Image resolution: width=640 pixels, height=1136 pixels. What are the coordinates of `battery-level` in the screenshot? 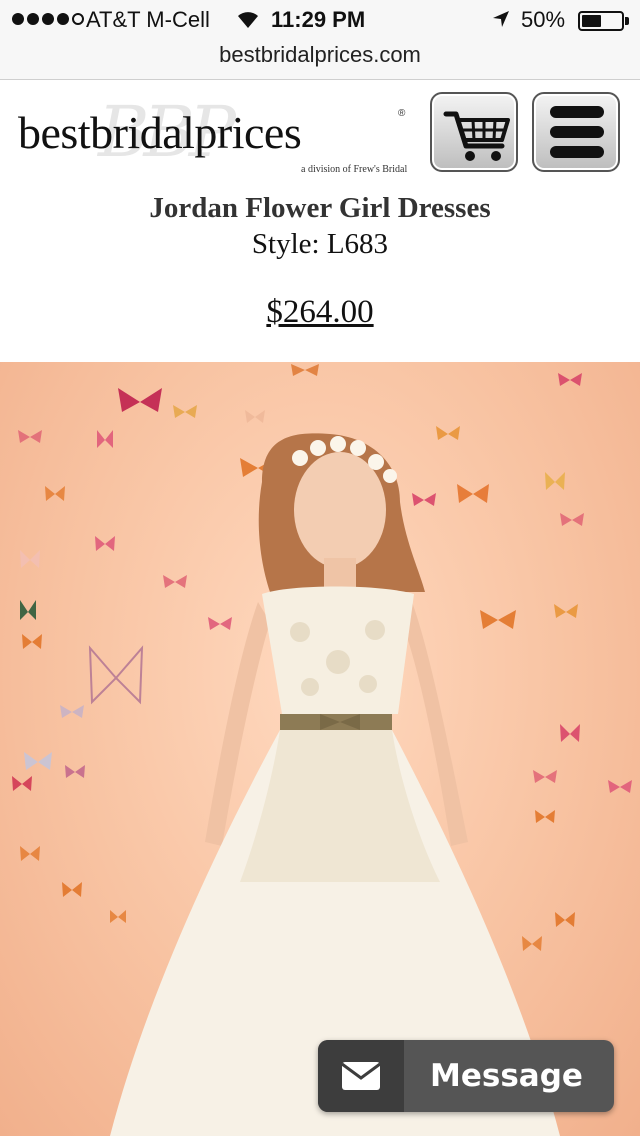 It's located at (591, 21).